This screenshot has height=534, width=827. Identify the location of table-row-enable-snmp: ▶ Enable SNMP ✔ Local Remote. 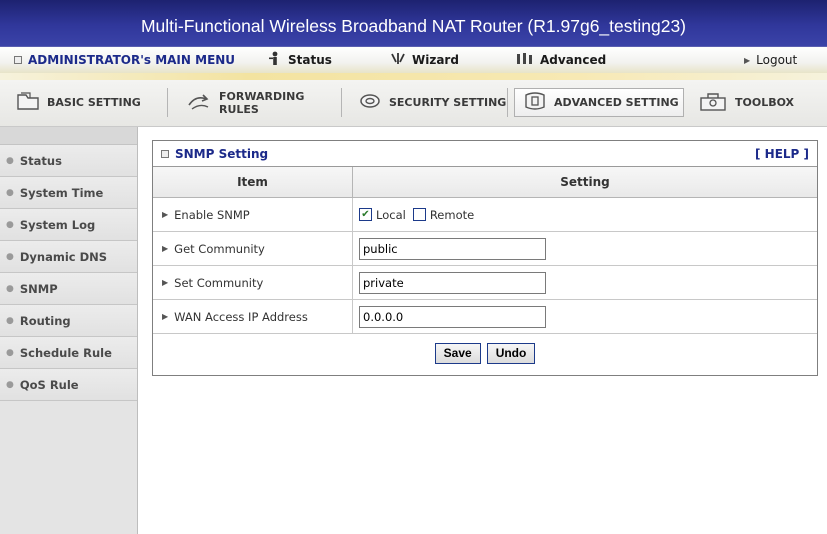
(485, 215).